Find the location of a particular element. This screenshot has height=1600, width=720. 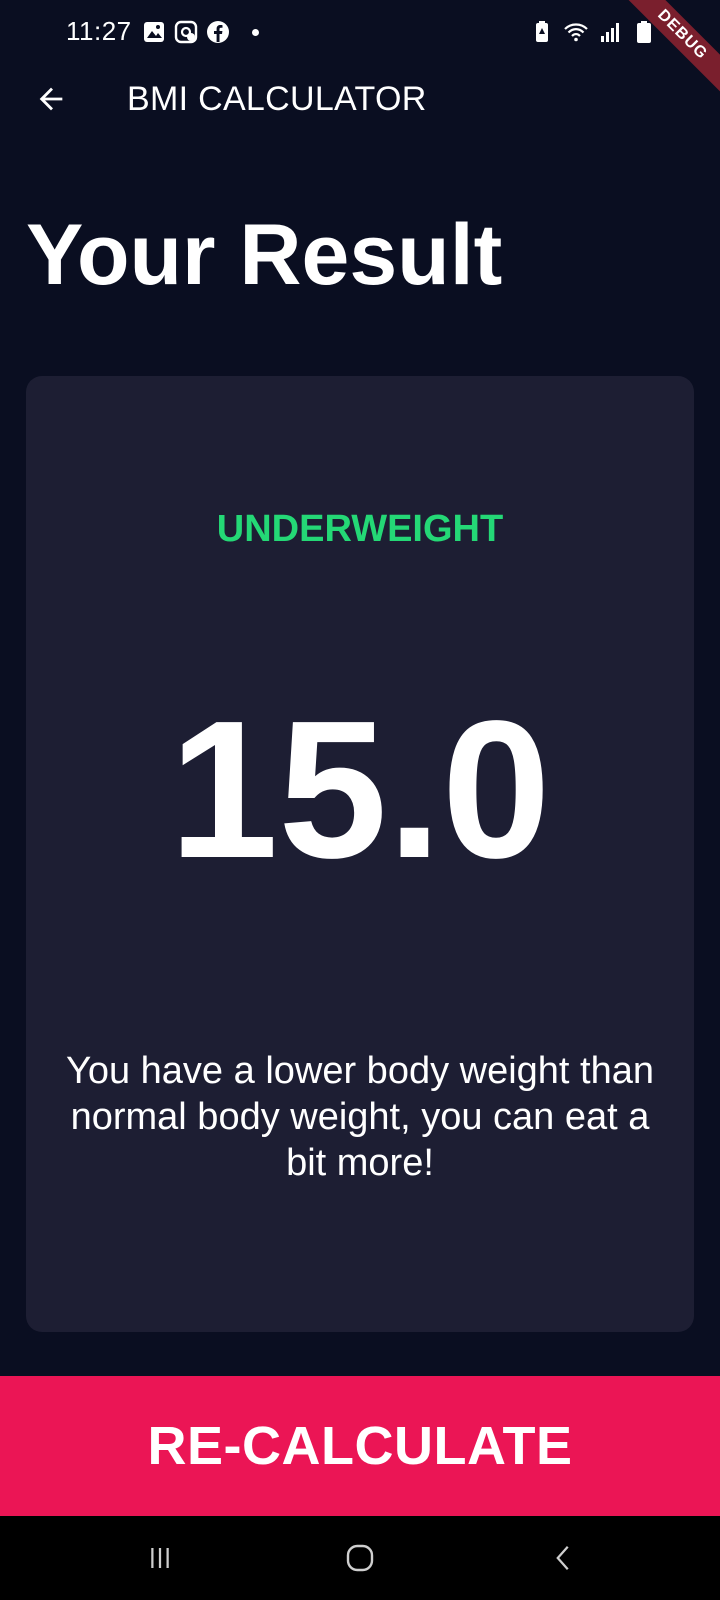

result-status-label: UNDERWEIGHT is located at coordinates (360, 529).